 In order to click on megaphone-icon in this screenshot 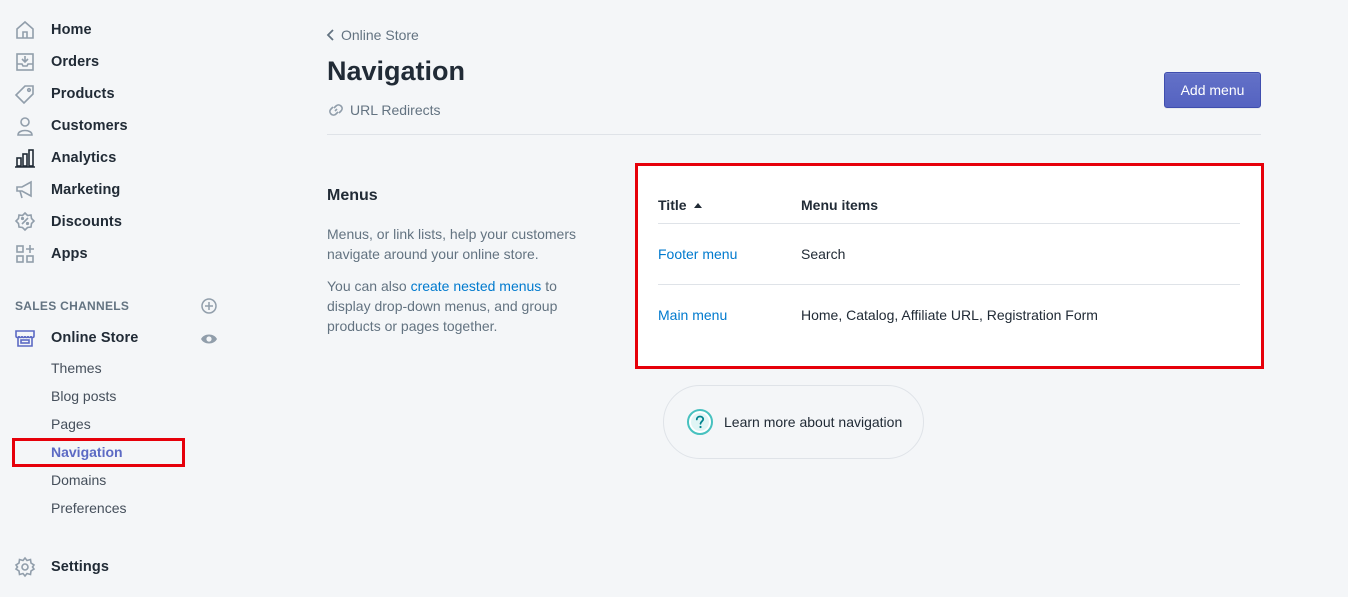, I will do `click(25, 190)`.